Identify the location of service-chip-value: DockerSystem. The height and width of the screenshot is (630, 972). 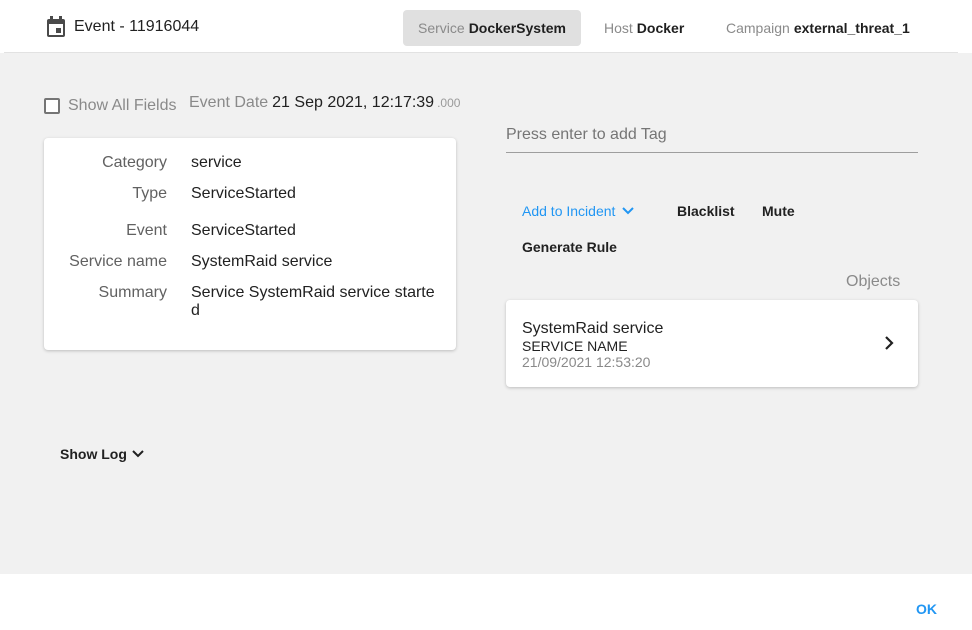
(517, 28).